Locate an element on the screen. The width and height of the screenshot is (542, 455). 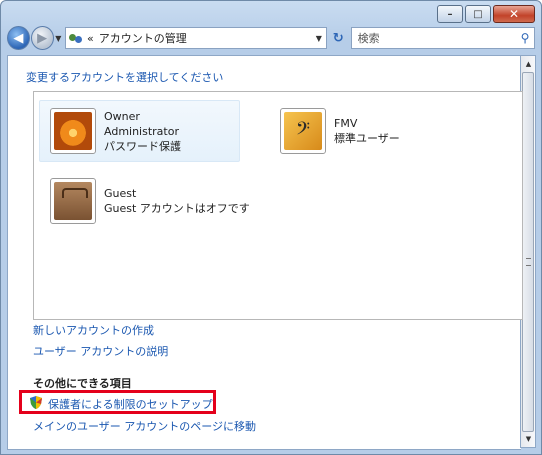
minimize-button: – is located at coordinates (450, 14).